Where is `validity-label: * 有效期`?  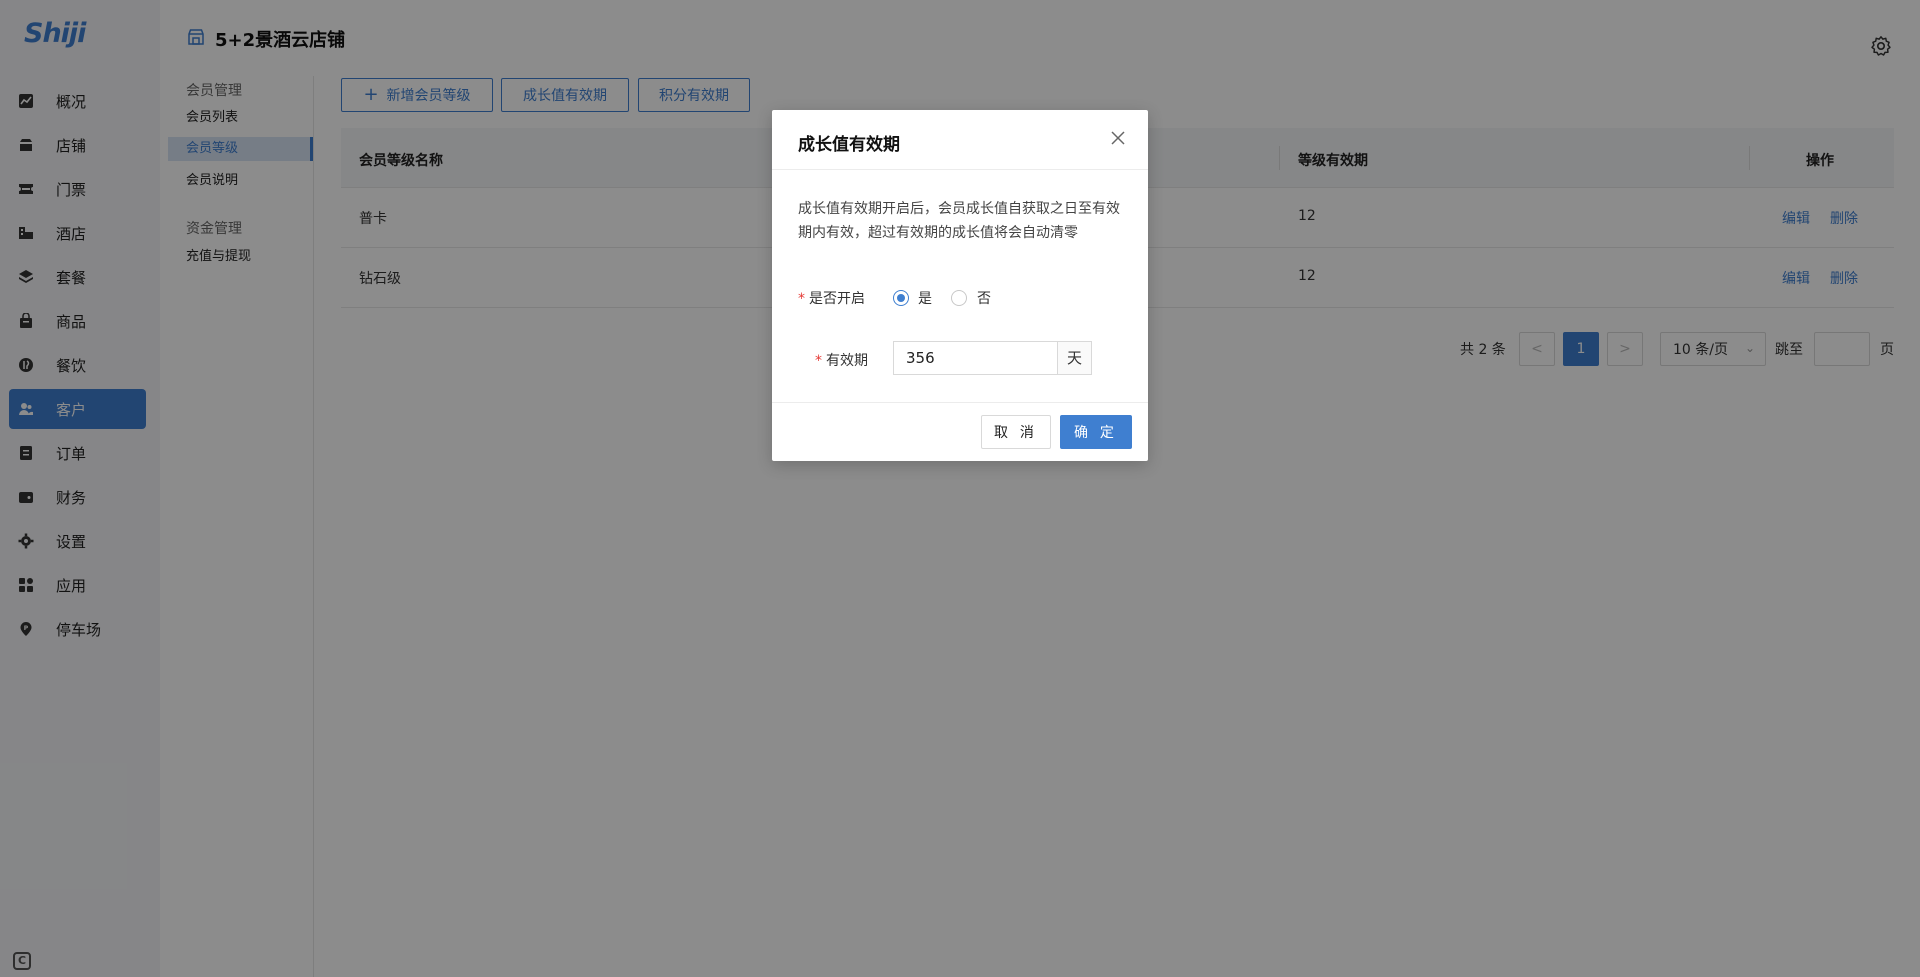
validity-label: * 有效期 is located at coordinates (841, 360).